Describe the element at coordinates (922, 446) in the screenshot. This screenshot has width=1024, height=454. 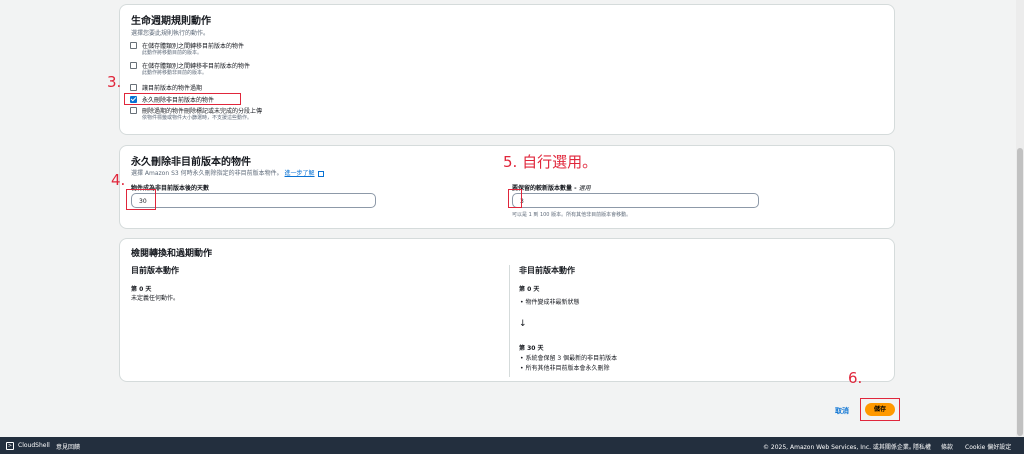
I see `privacy-link: 隱私權` at that location.